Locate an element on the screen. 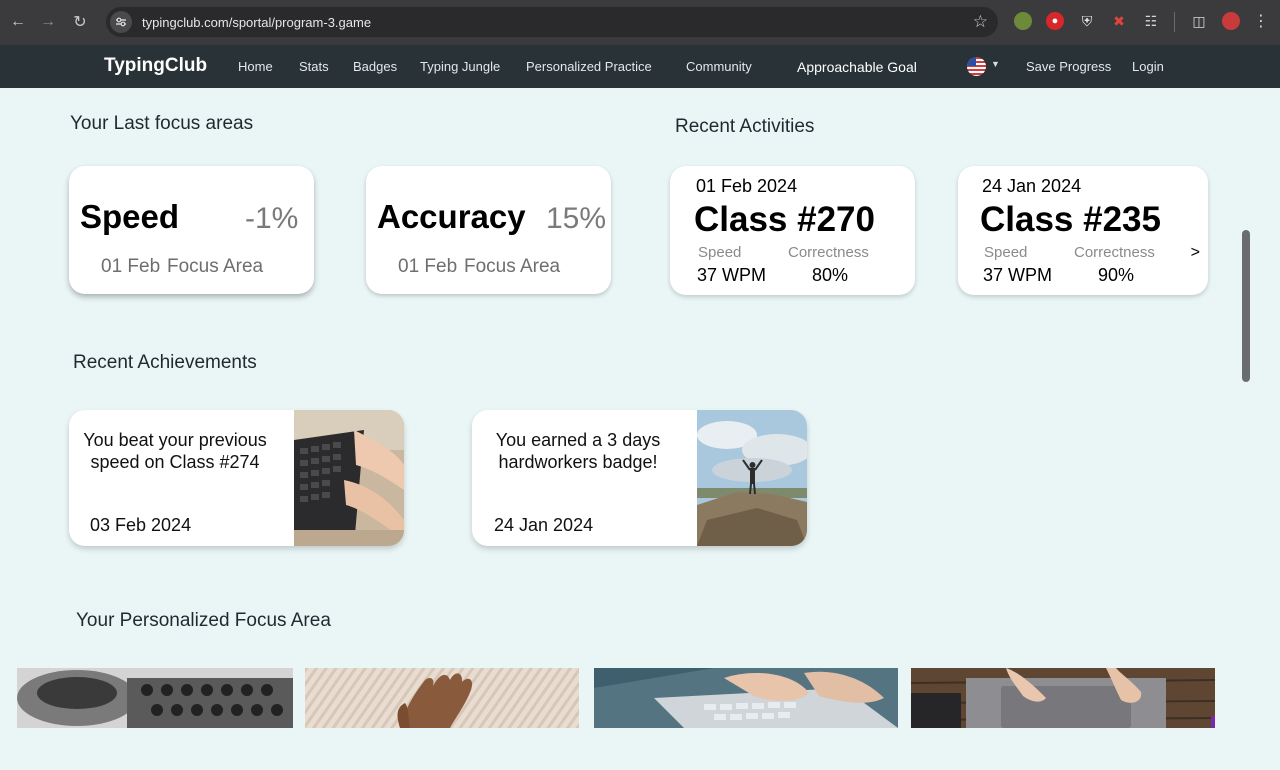  focus-card-accuracy: Accuracy 15% 01 Feb Focus Area is located at coordinates (488, 230).